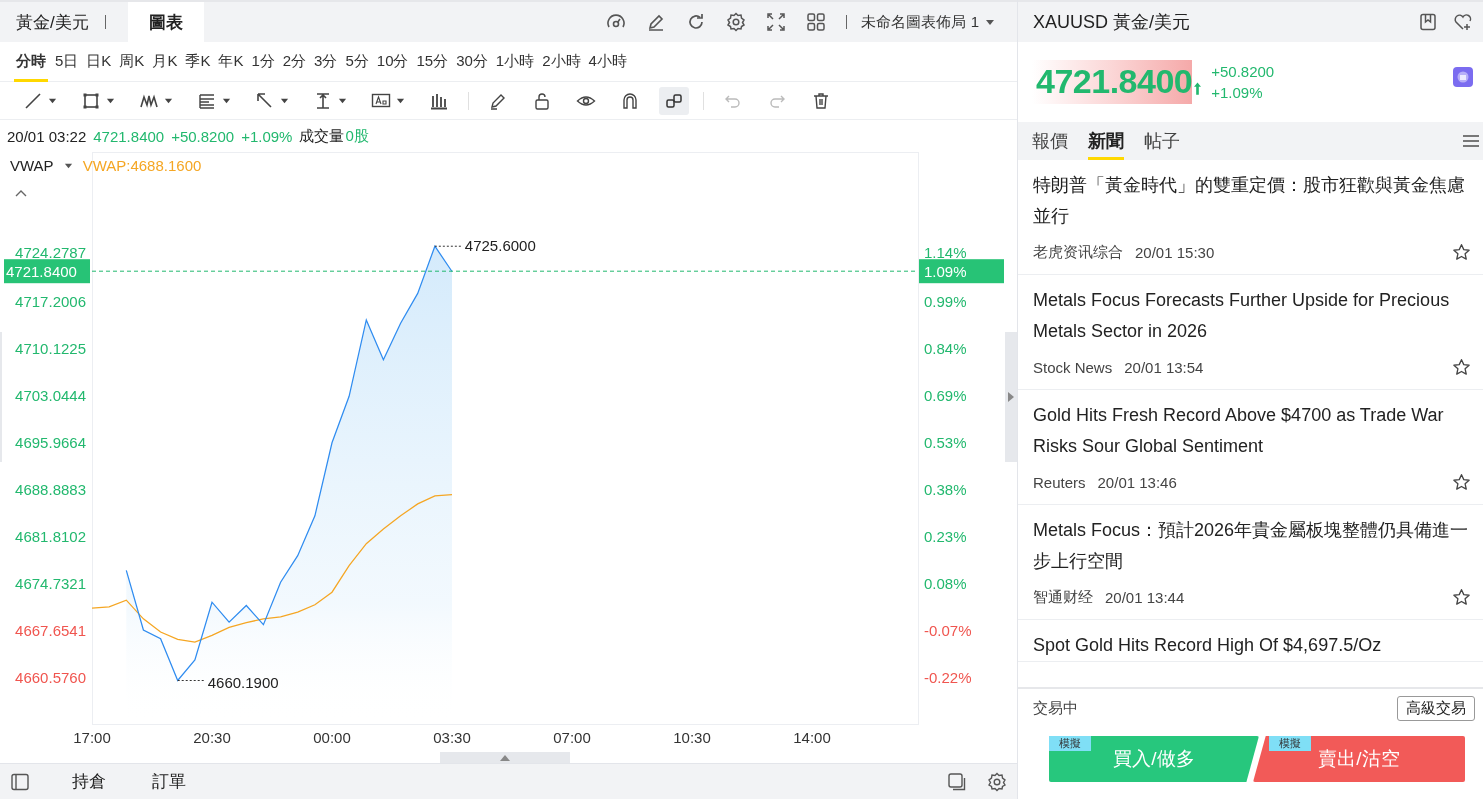 This screenshot has width=1483, height=799. What do you see at coordinates (47, 136) in the screenshot?
I see `quote-time: 20/01 03:22` at bounding box center [47, 136].